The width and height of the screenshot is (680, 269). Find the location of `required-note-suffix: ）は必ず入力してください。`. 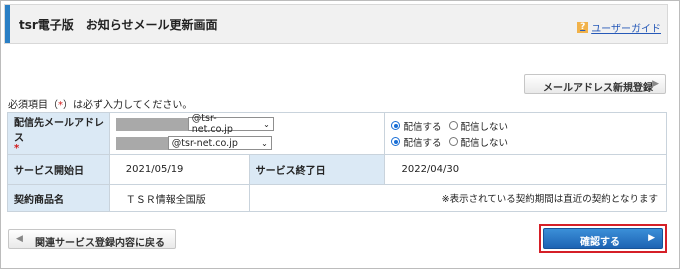

required-note-suffix: ）は必ず入力してください。 is located at coordinates (128, 105).